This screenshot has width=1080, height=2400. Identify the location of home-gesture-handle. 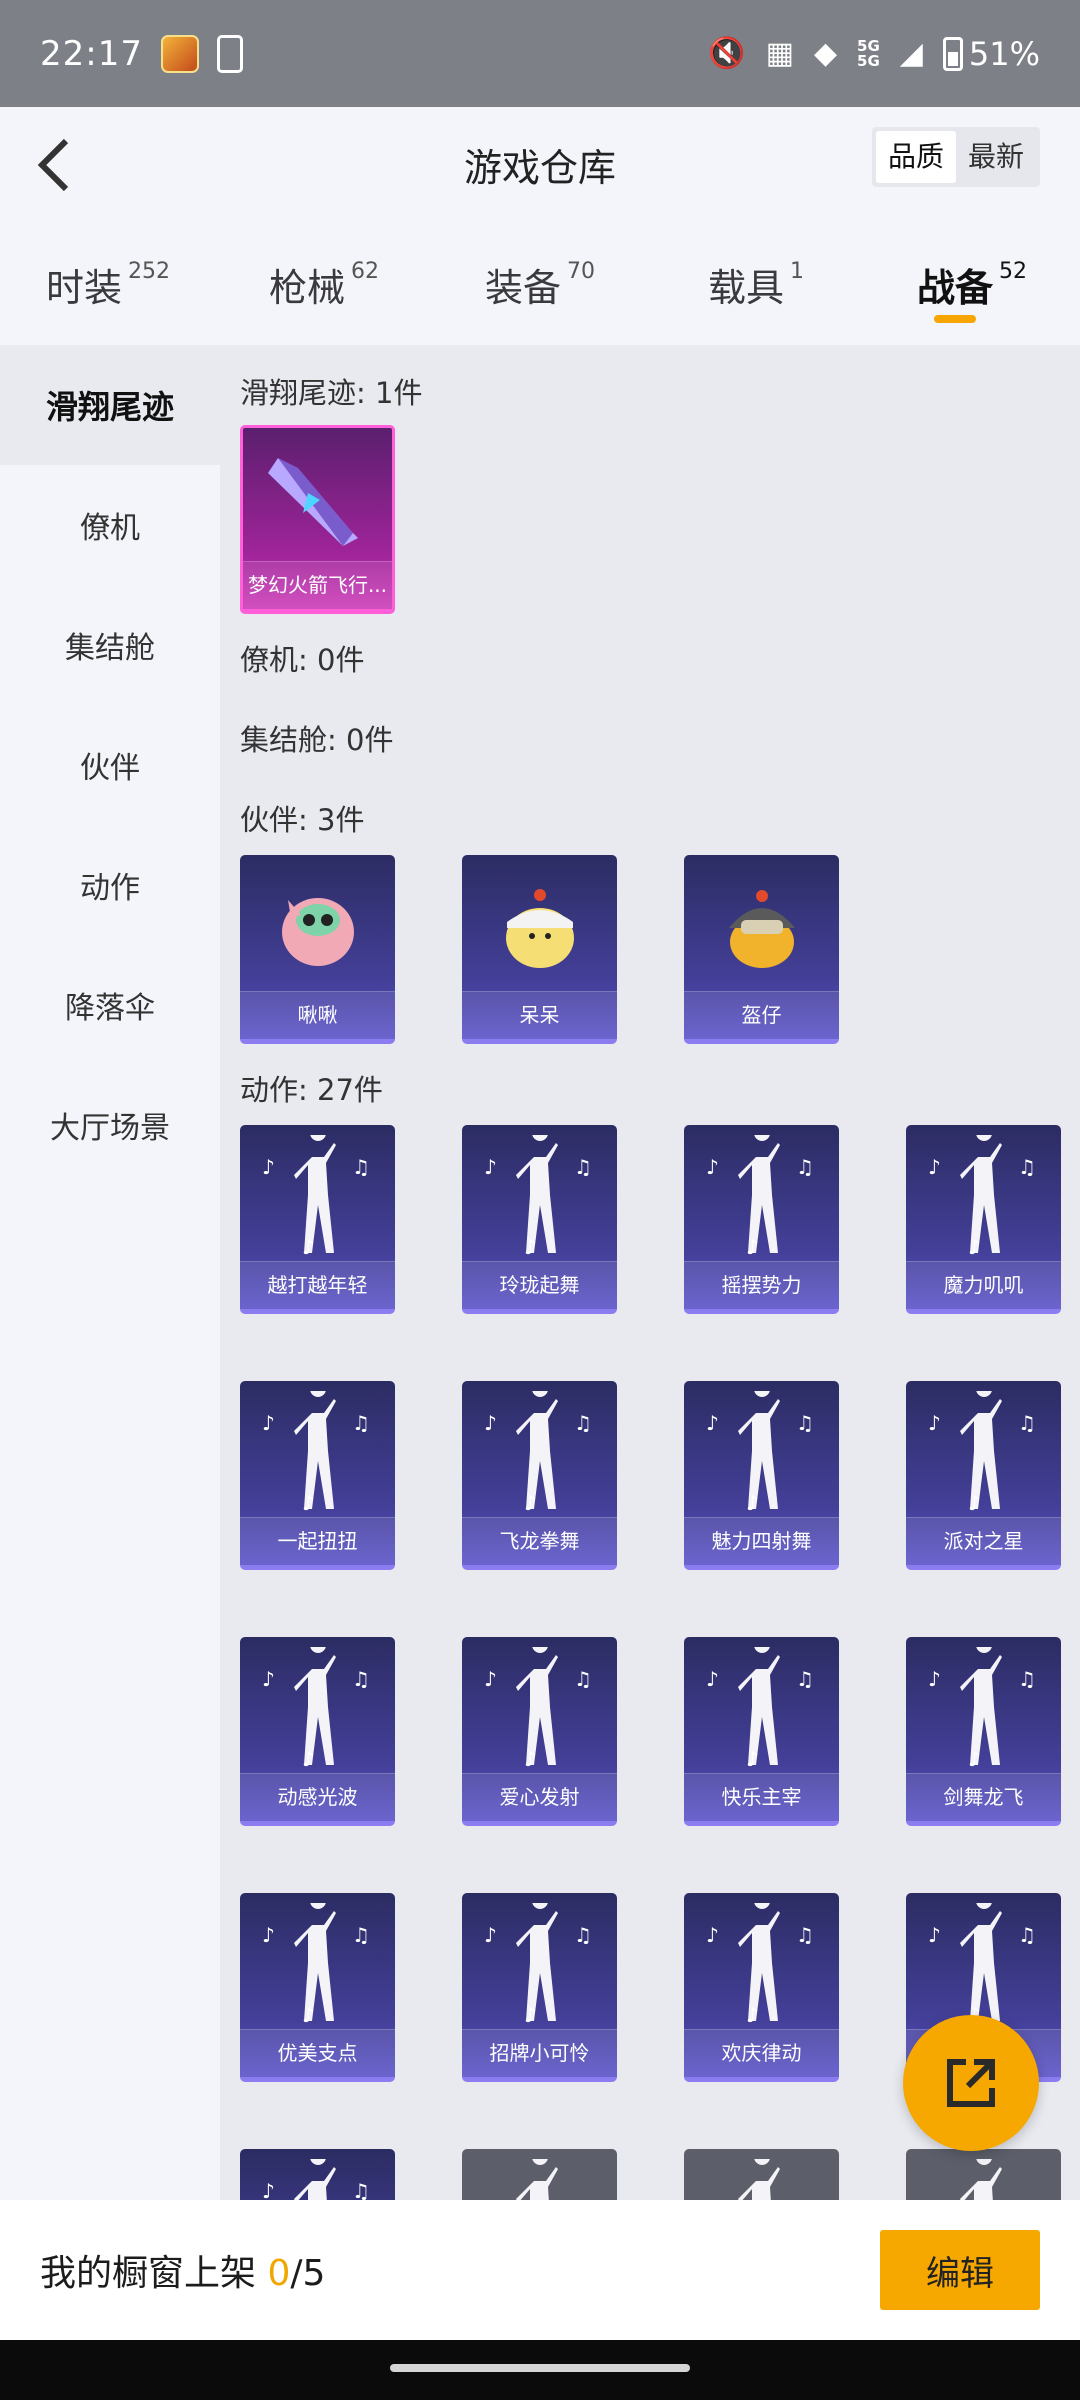
(540, 2368).